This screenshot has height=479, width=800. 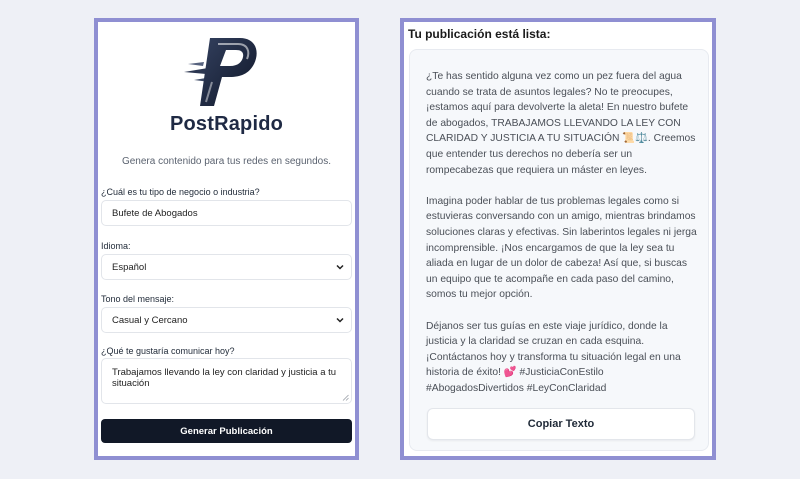 What do you see at coordinates (561, 424) in the screenshot?
I see `copy-text-button: Copiar Texto` at bounding box center [561, 424].